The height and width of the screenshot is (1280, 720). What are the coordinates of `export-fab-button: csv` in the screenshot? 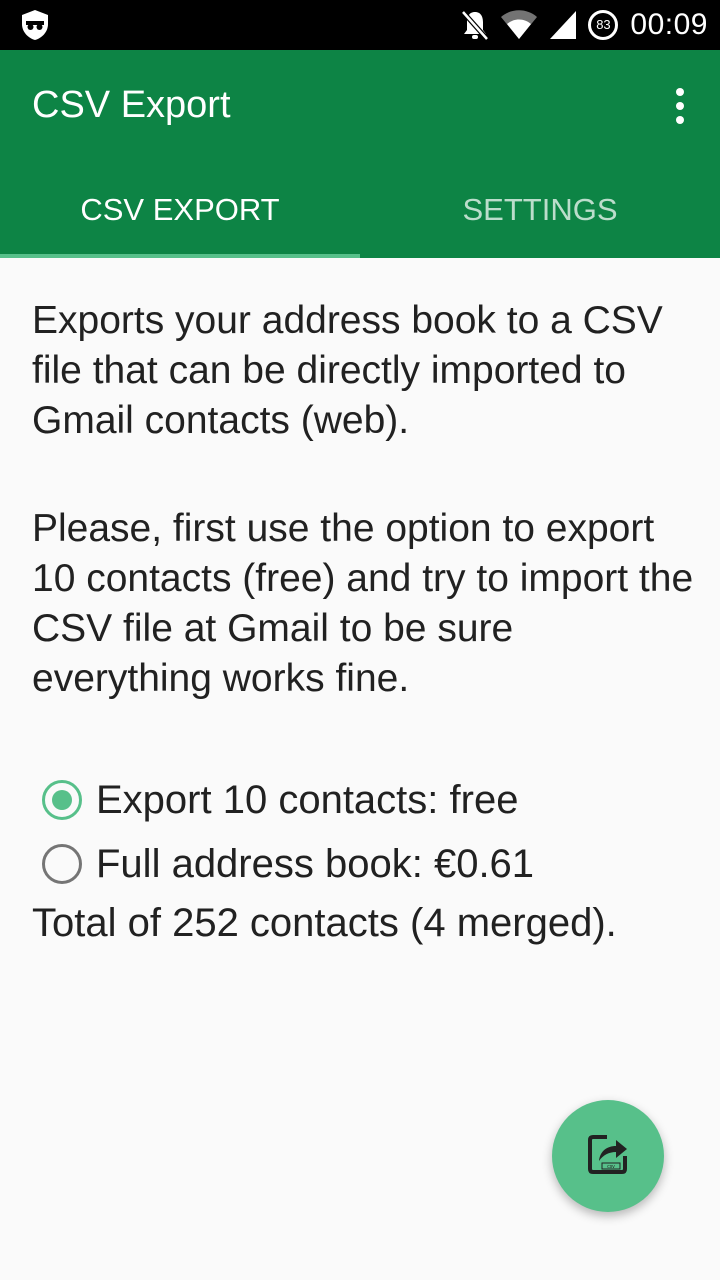 It's located at (608, 1156).